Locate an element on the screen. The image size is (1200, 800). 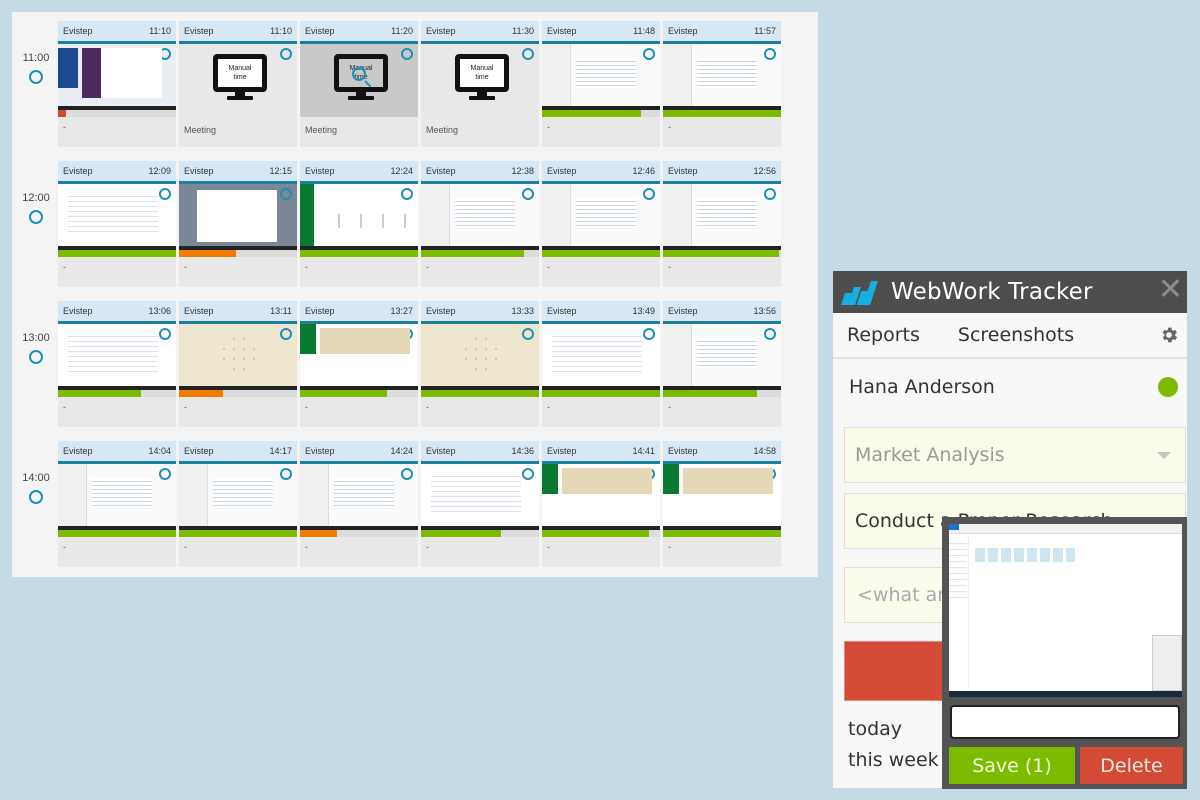
screenshot-card: Evistep 11:20 Manual time Meeting is located at coordinates (359, 84).